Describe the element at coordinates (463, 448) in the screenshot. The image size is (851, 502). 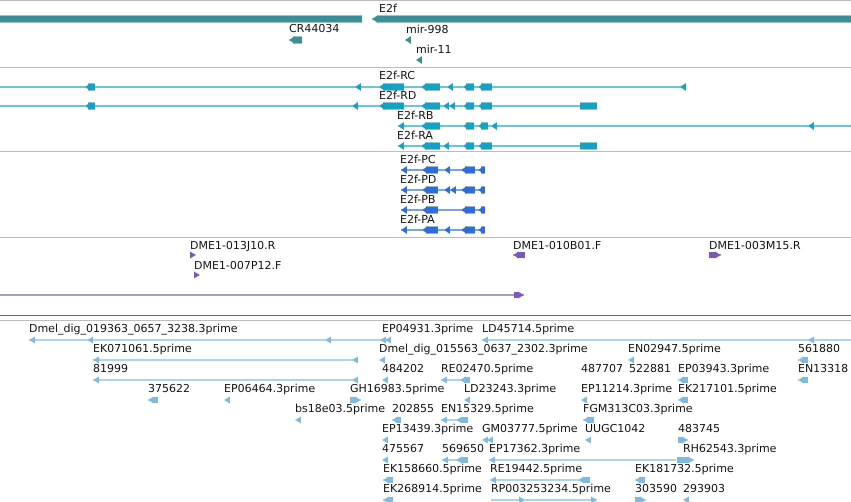
I see `feature-label: 569650` at that location.